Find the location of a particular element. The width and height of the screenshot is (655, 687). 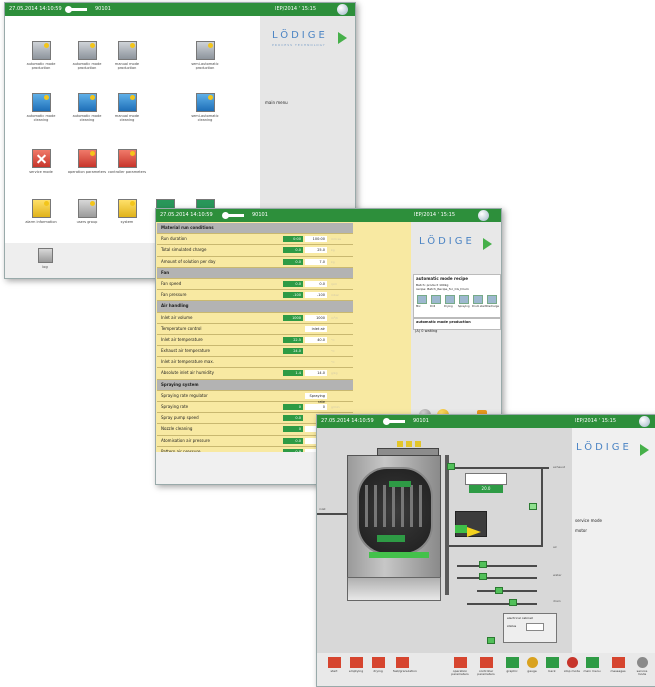

menu-tile: semi-automatic cleaning is located at coordinates (205, 107).